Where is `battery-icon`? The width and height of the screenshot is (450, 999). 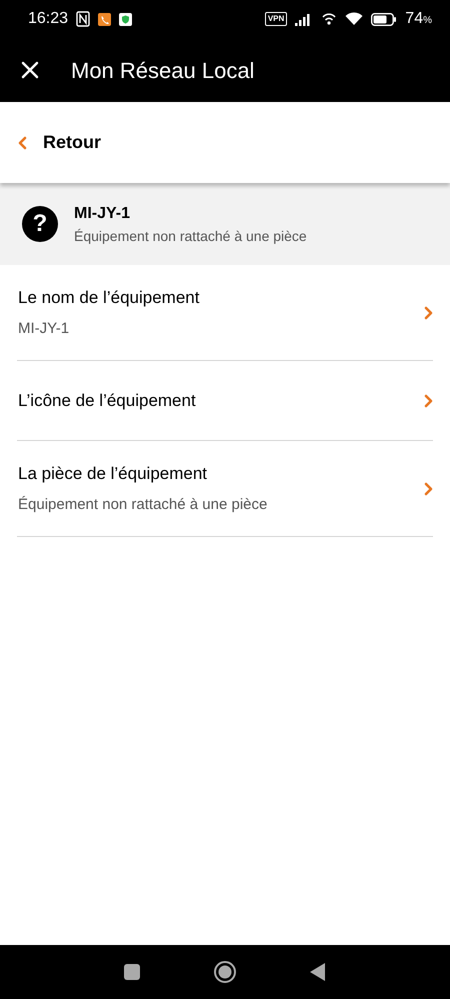 battery-icon is located at coordinates (384, 19).